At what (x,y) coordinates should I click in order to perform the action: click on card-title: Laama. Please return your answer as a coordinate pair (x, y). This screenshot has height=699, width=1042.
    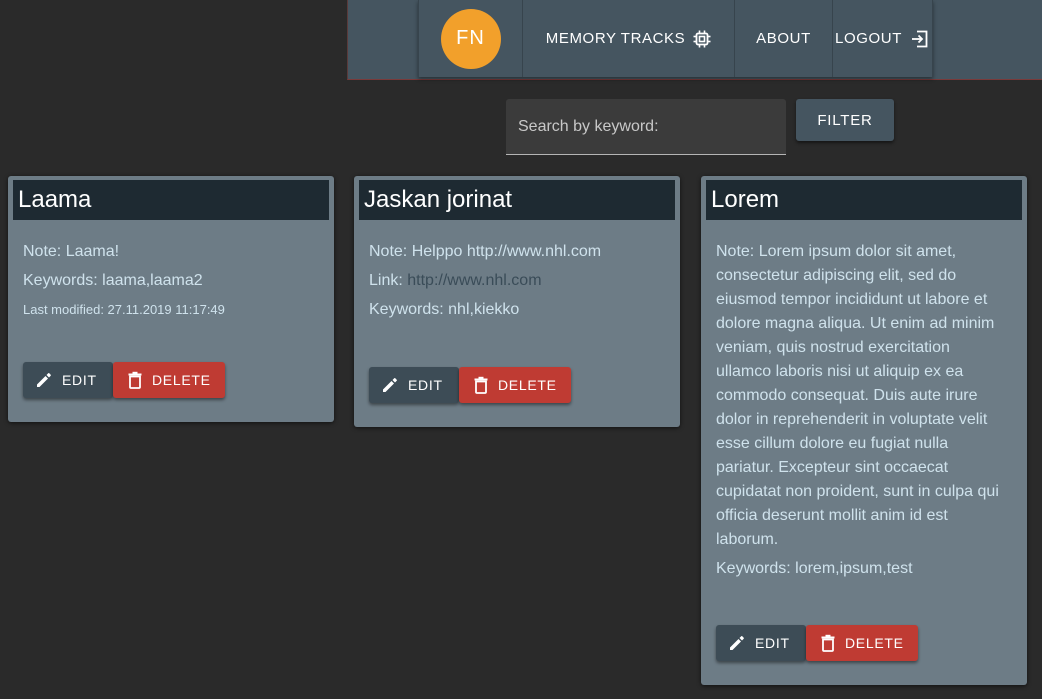
    Looking at the image, I should click on (171, 200).